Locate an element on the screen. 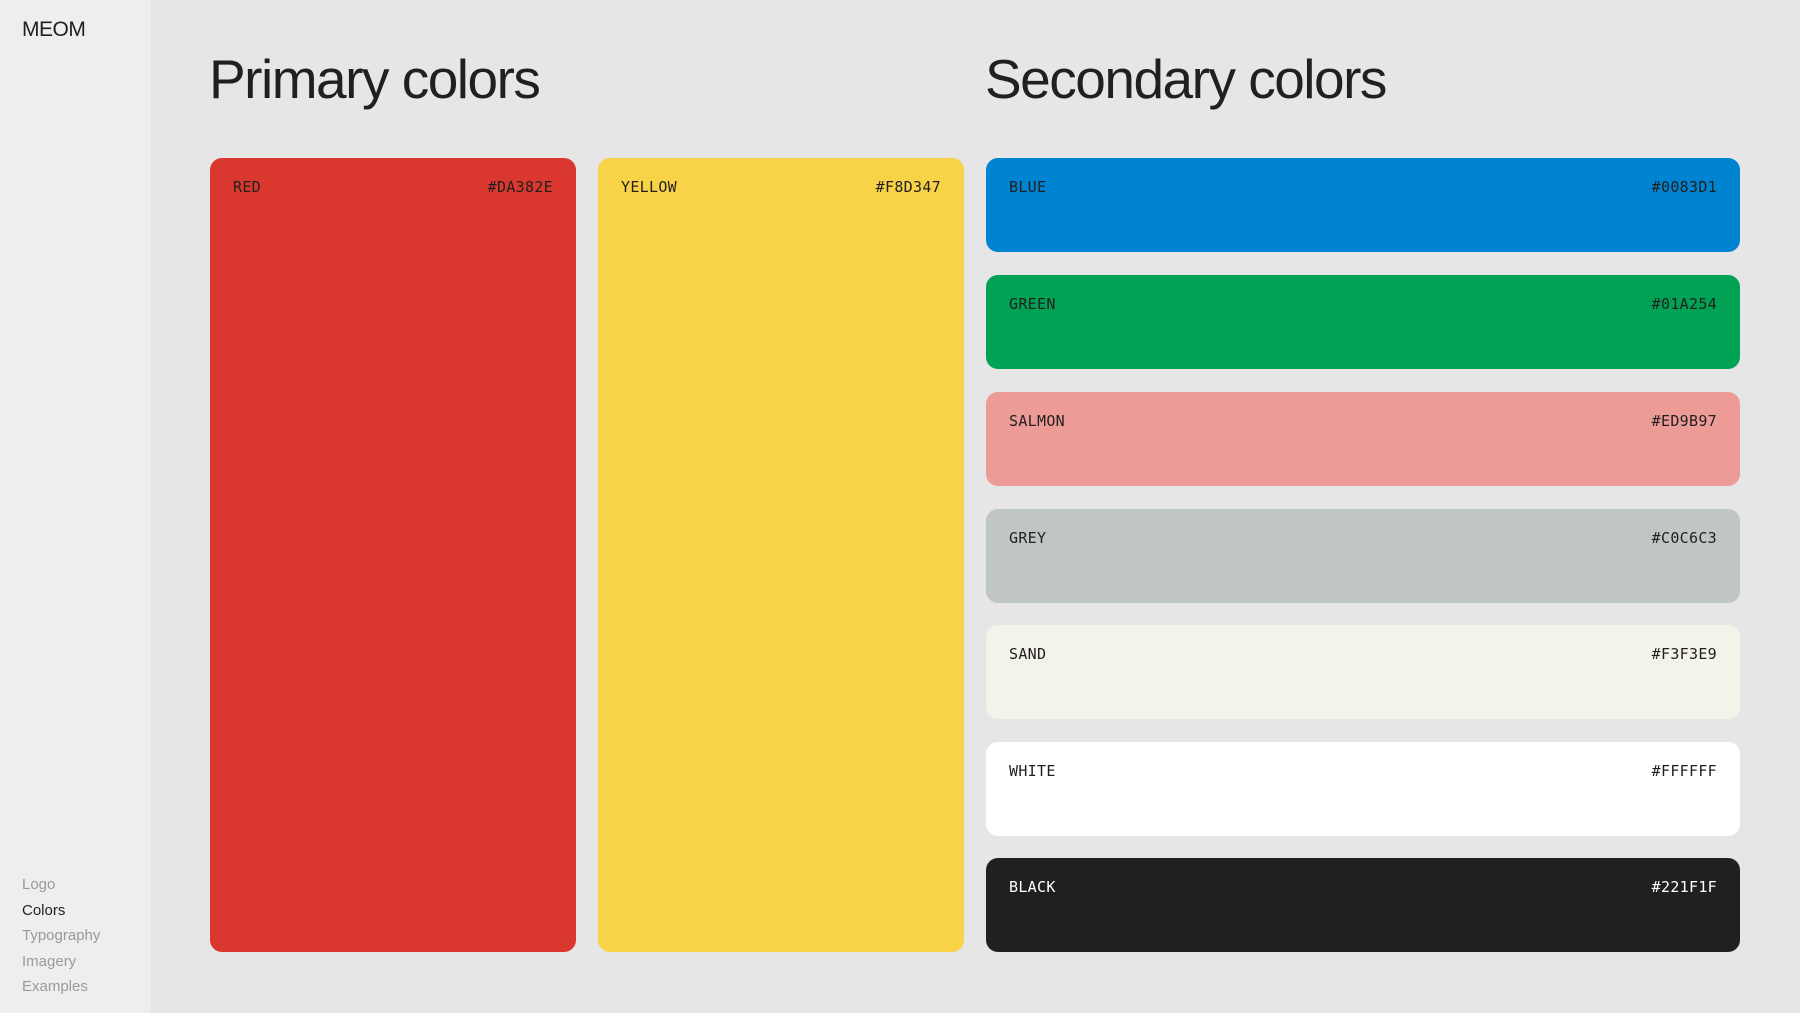 This screenshot has width=1800, height=1013. sidebar-nav: Logo Colors Typography Imagery Examples is located at coordinates (61, 936).